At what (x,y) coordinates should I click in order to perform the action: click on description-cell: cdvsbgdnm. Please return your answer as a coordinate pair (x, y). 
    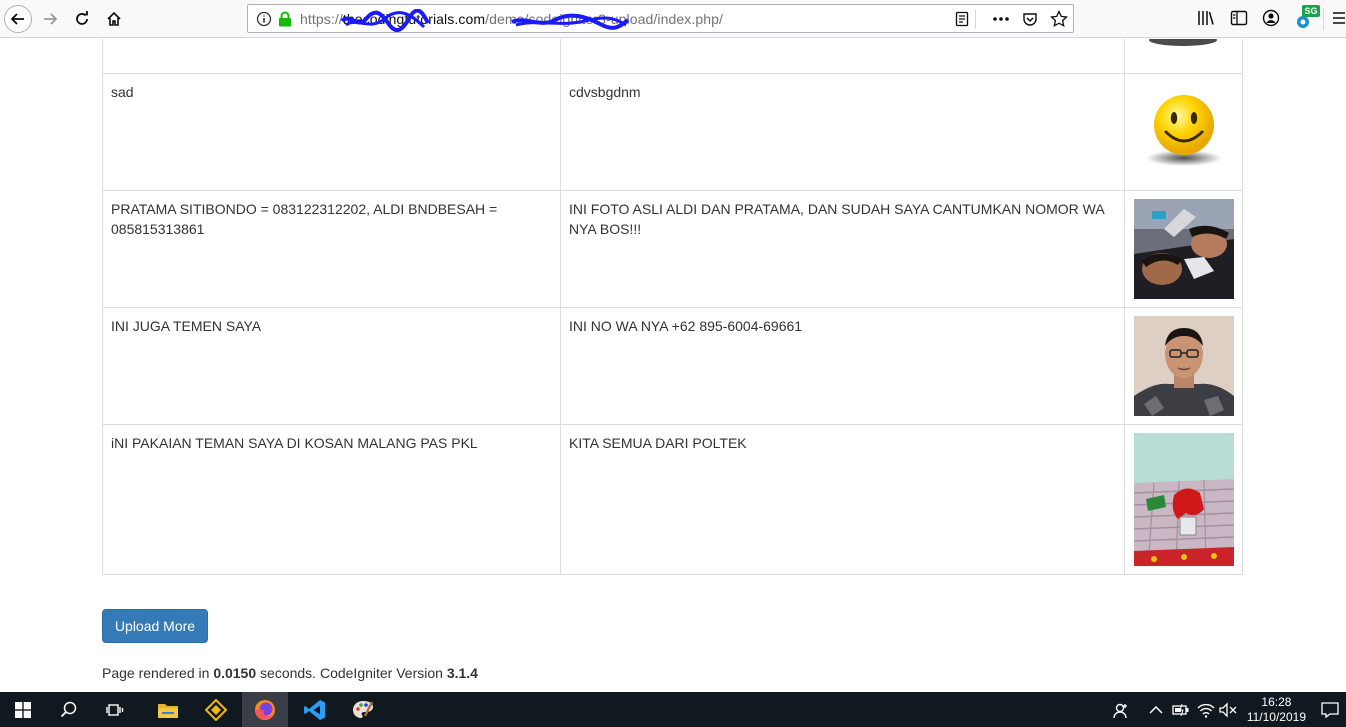
    Looking at the image, I should click on (842, 132).